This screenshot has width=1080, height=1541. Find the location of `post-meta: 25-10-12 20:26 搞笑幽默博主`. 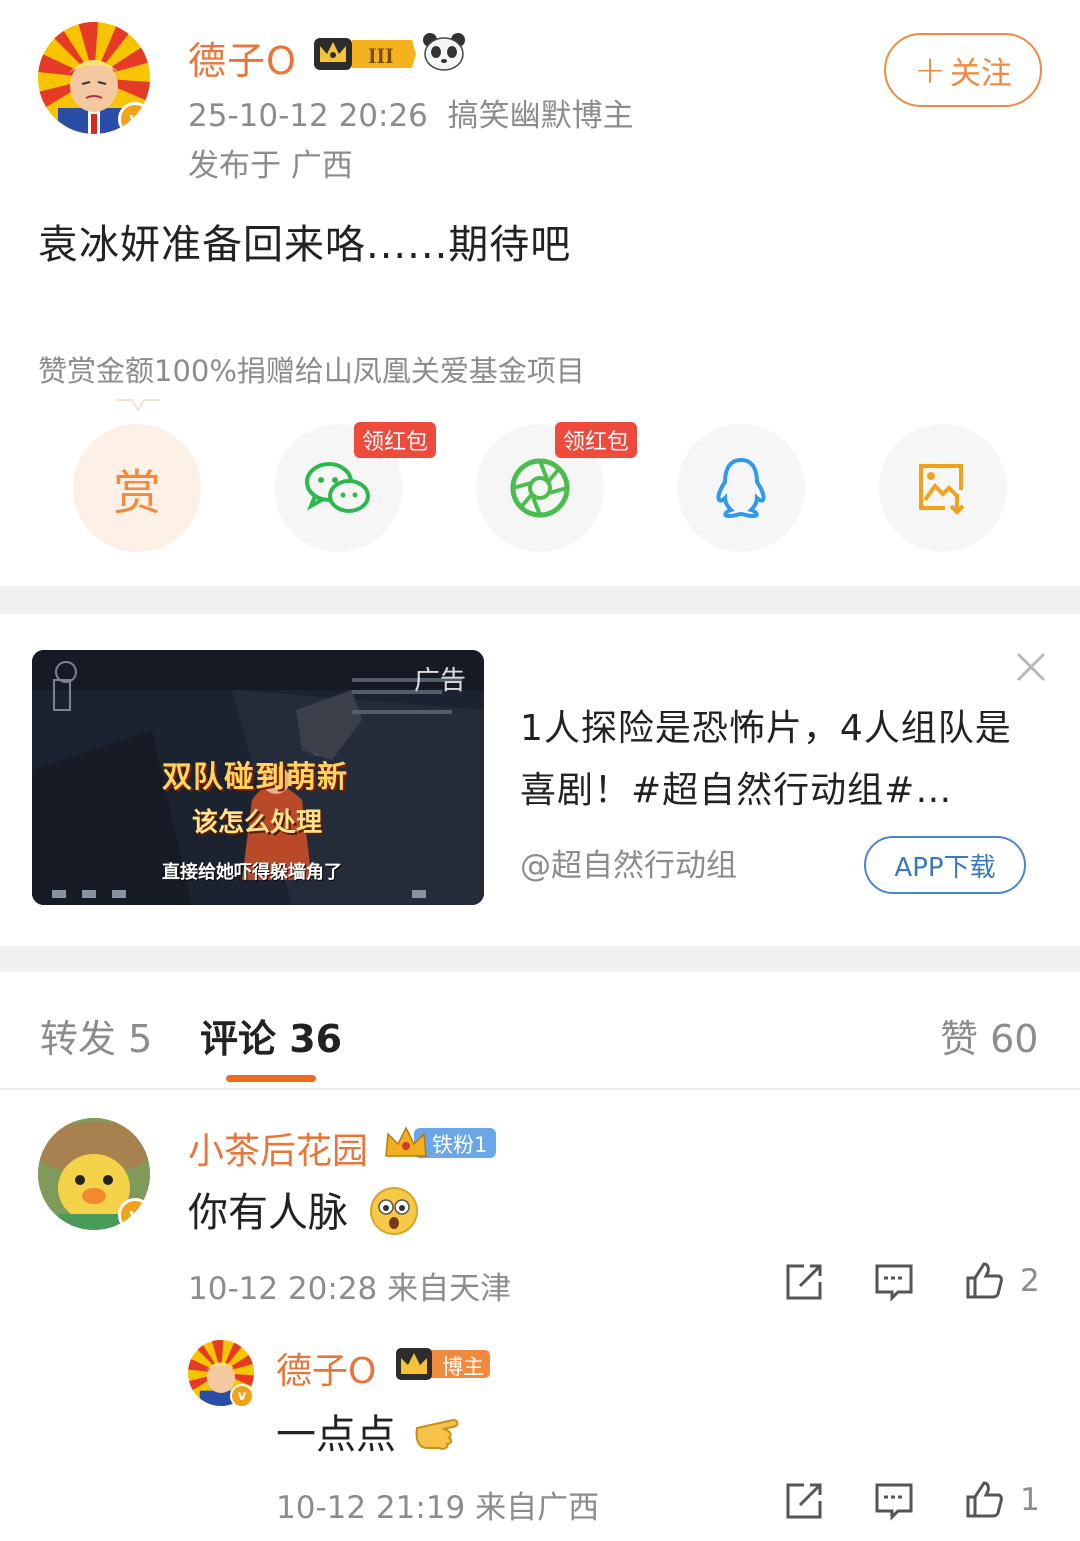

post-meta: 25-10-12 20:26 搞笑幽默博主 is located at coordinates (411, 112).